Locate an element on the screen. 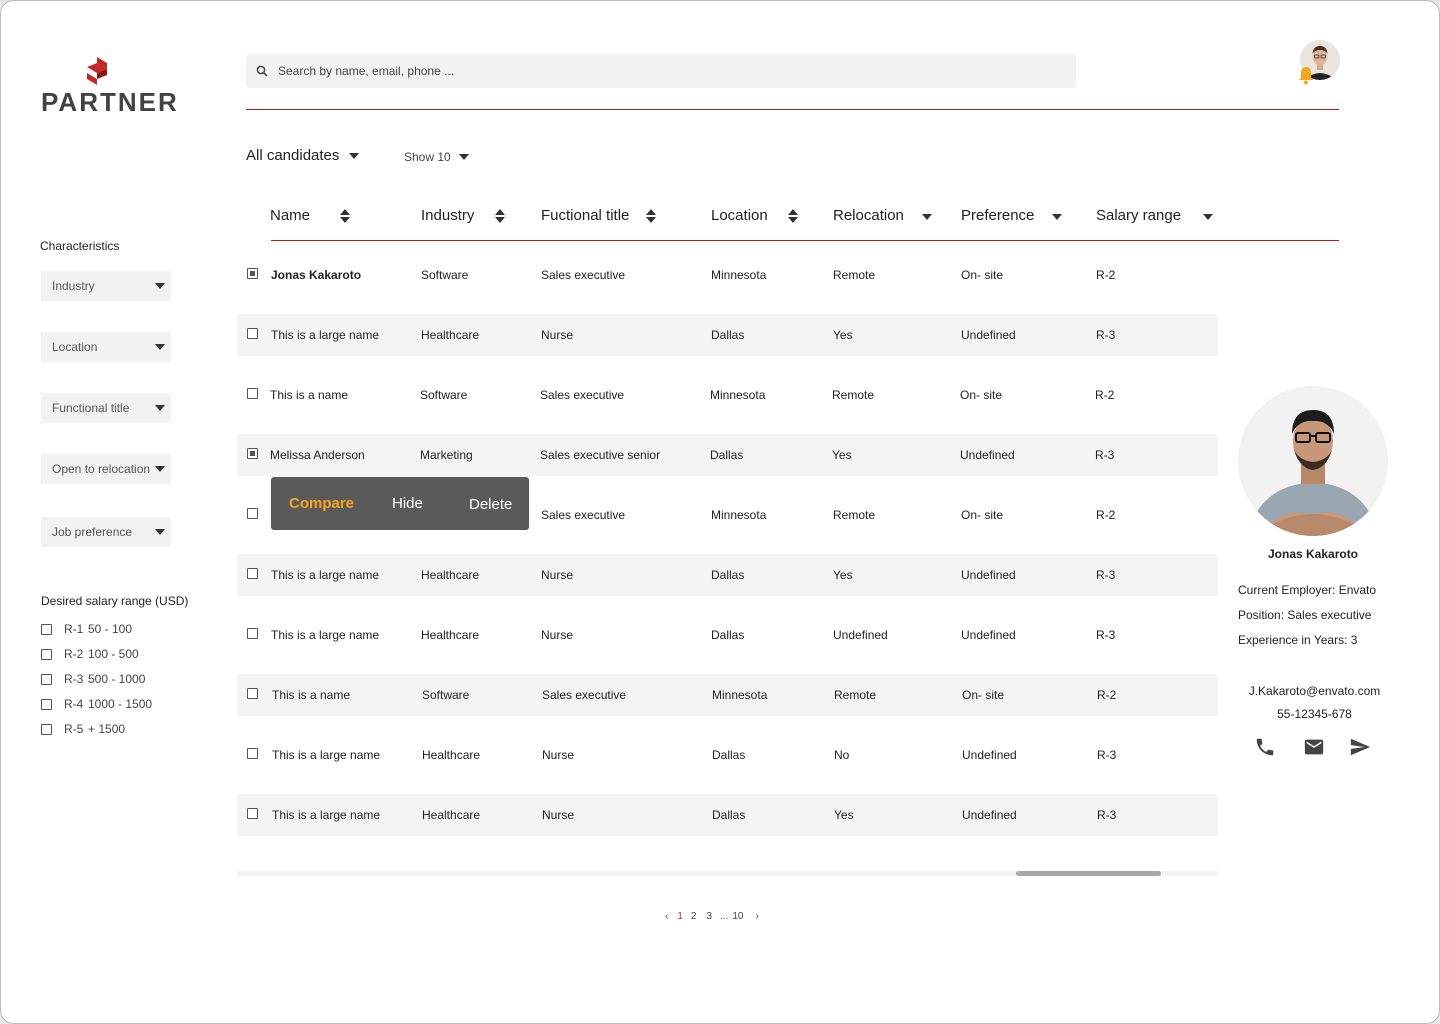 The width and height of the screenshot is (1440, 1024). show-count-label: Show 10 is located at coordinates (427, 157).